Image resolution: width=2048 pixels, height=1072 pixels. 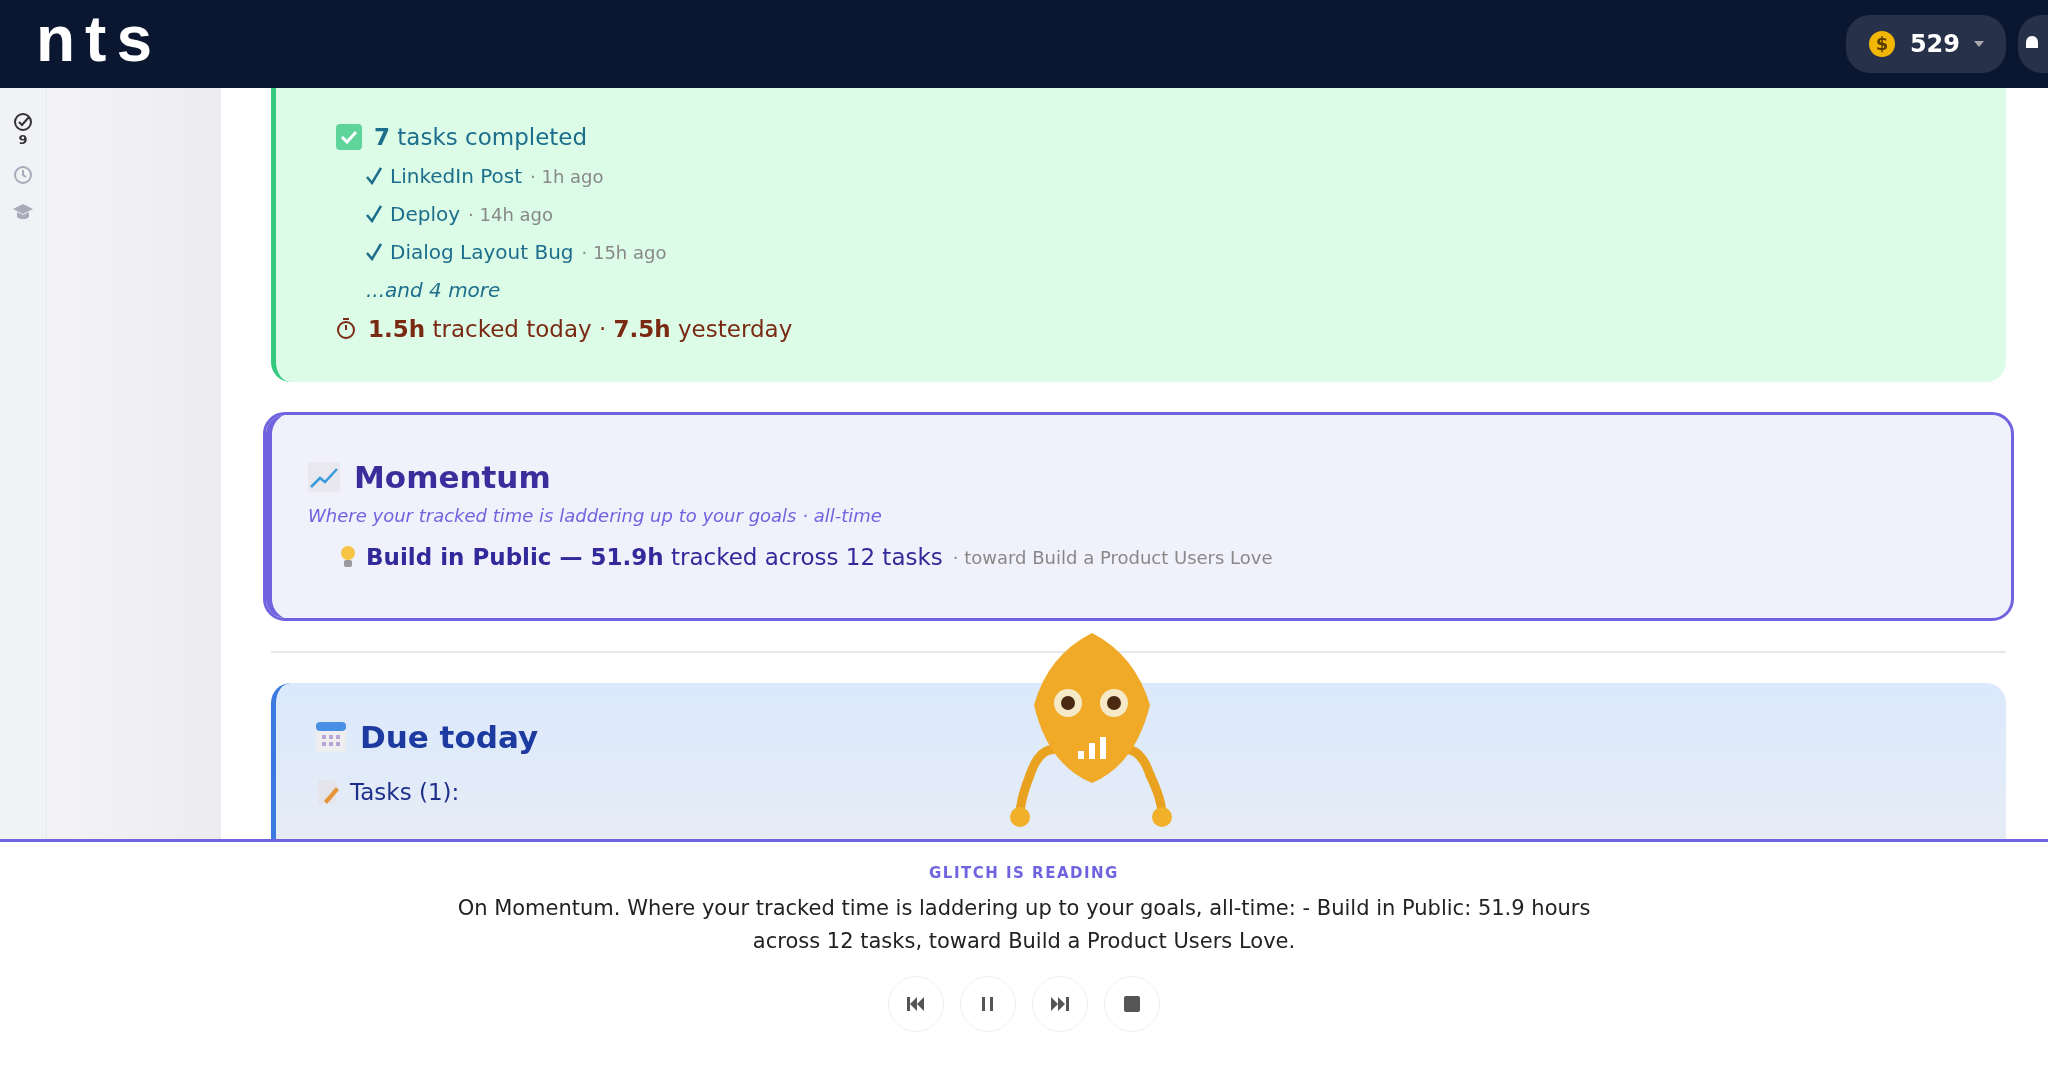 I want to click on task-time: · 1h ago, so click(x=567, y=176).